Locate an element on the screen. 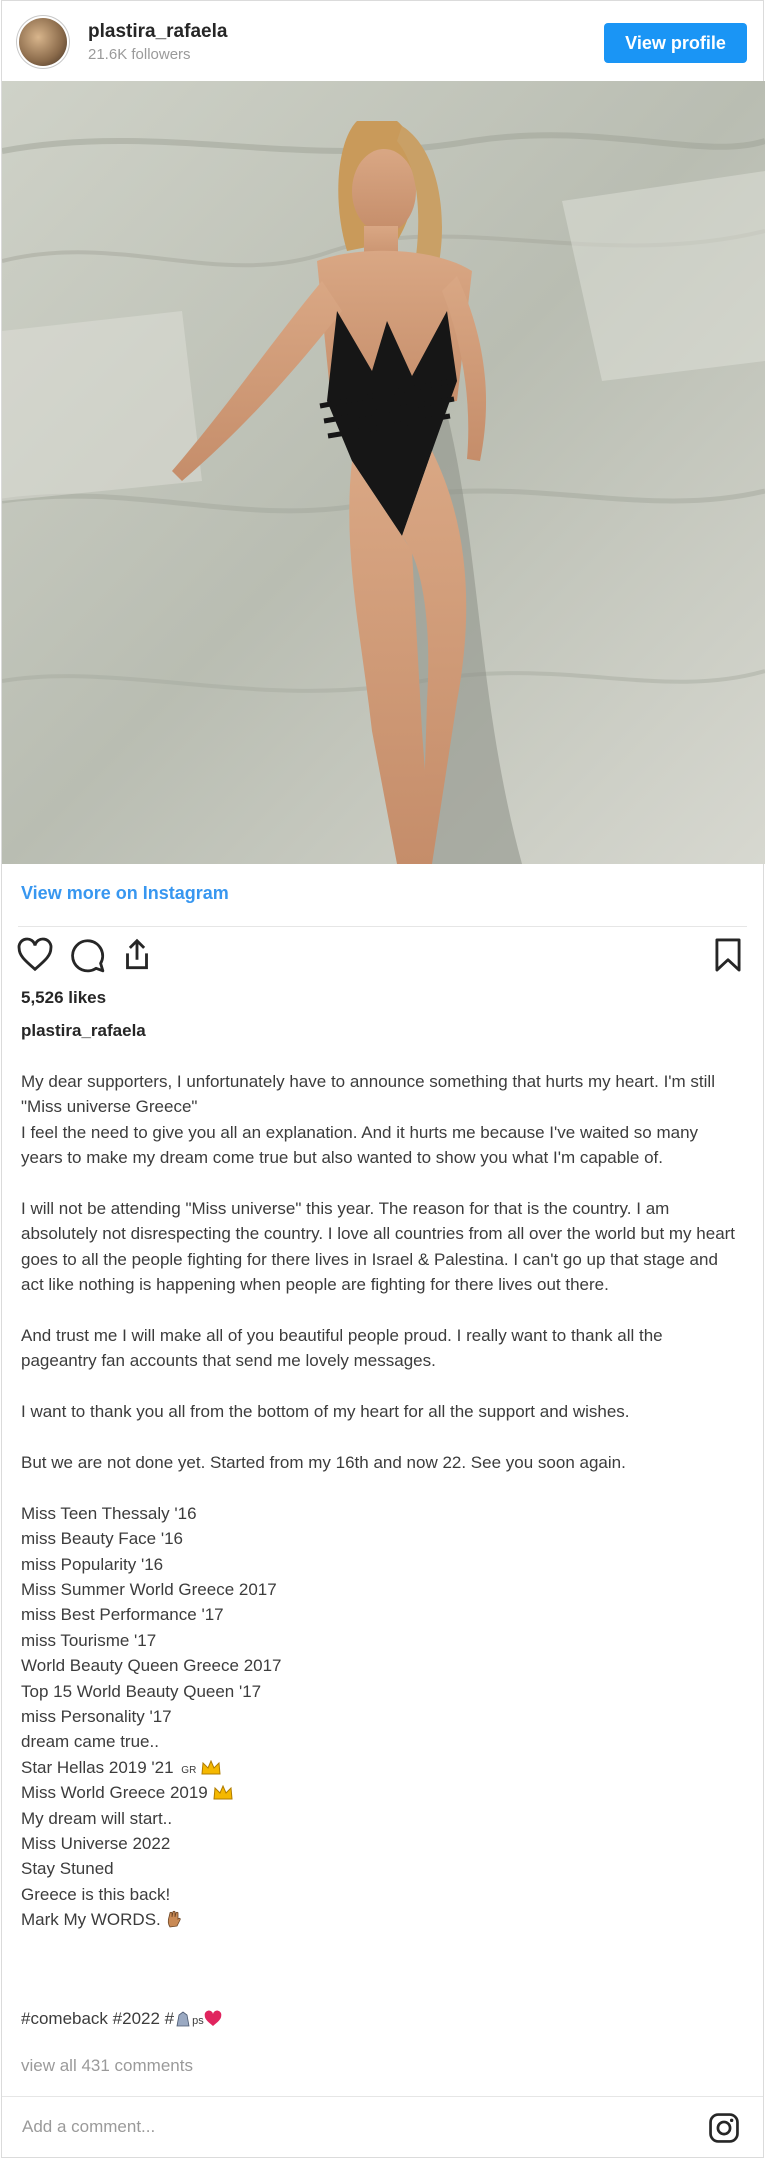 The image size is (767, 2160). list-item: My dream will start.. is located at coordinates (97, 1818).